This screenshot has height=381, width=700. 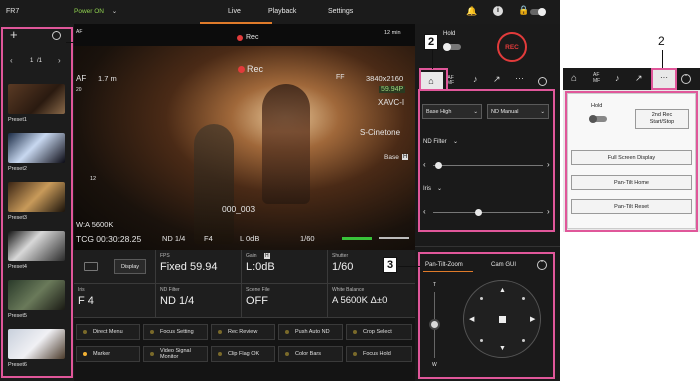 I want to click on frame-rate: 59.94P, so click(x=392, y=89).